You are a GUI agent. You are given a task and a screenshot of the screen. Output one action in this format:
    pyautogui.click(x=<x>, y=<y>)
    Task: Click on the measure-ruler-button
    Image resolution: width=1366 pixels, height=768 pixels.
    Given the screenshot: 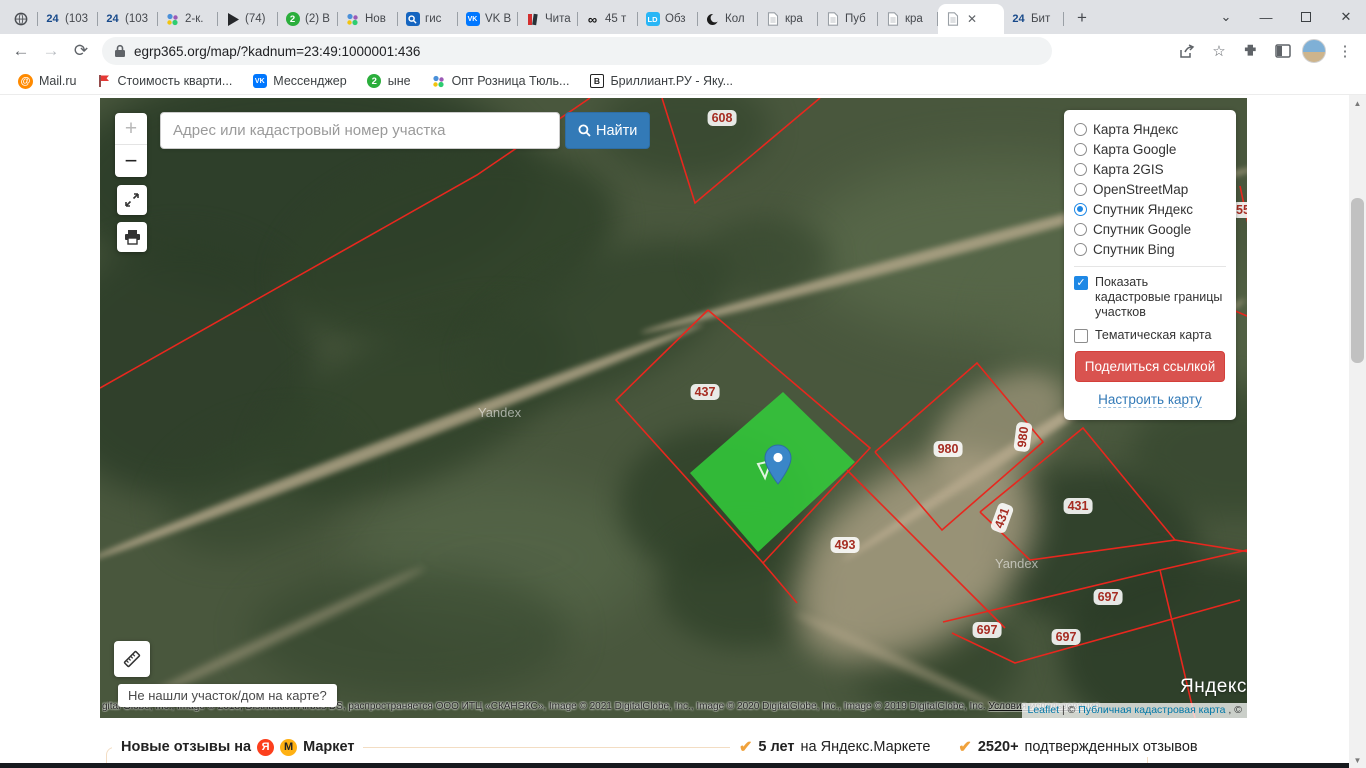 What is the action you would take?
    pyautogui.click(x=132, y=659)
    